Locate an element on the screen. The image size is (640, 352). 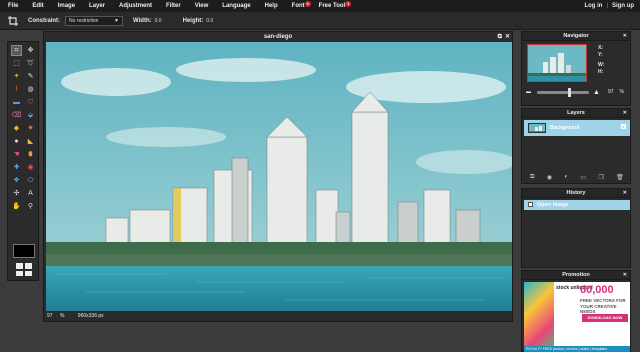
history-item: Open image is located at coordinates (577, 205).